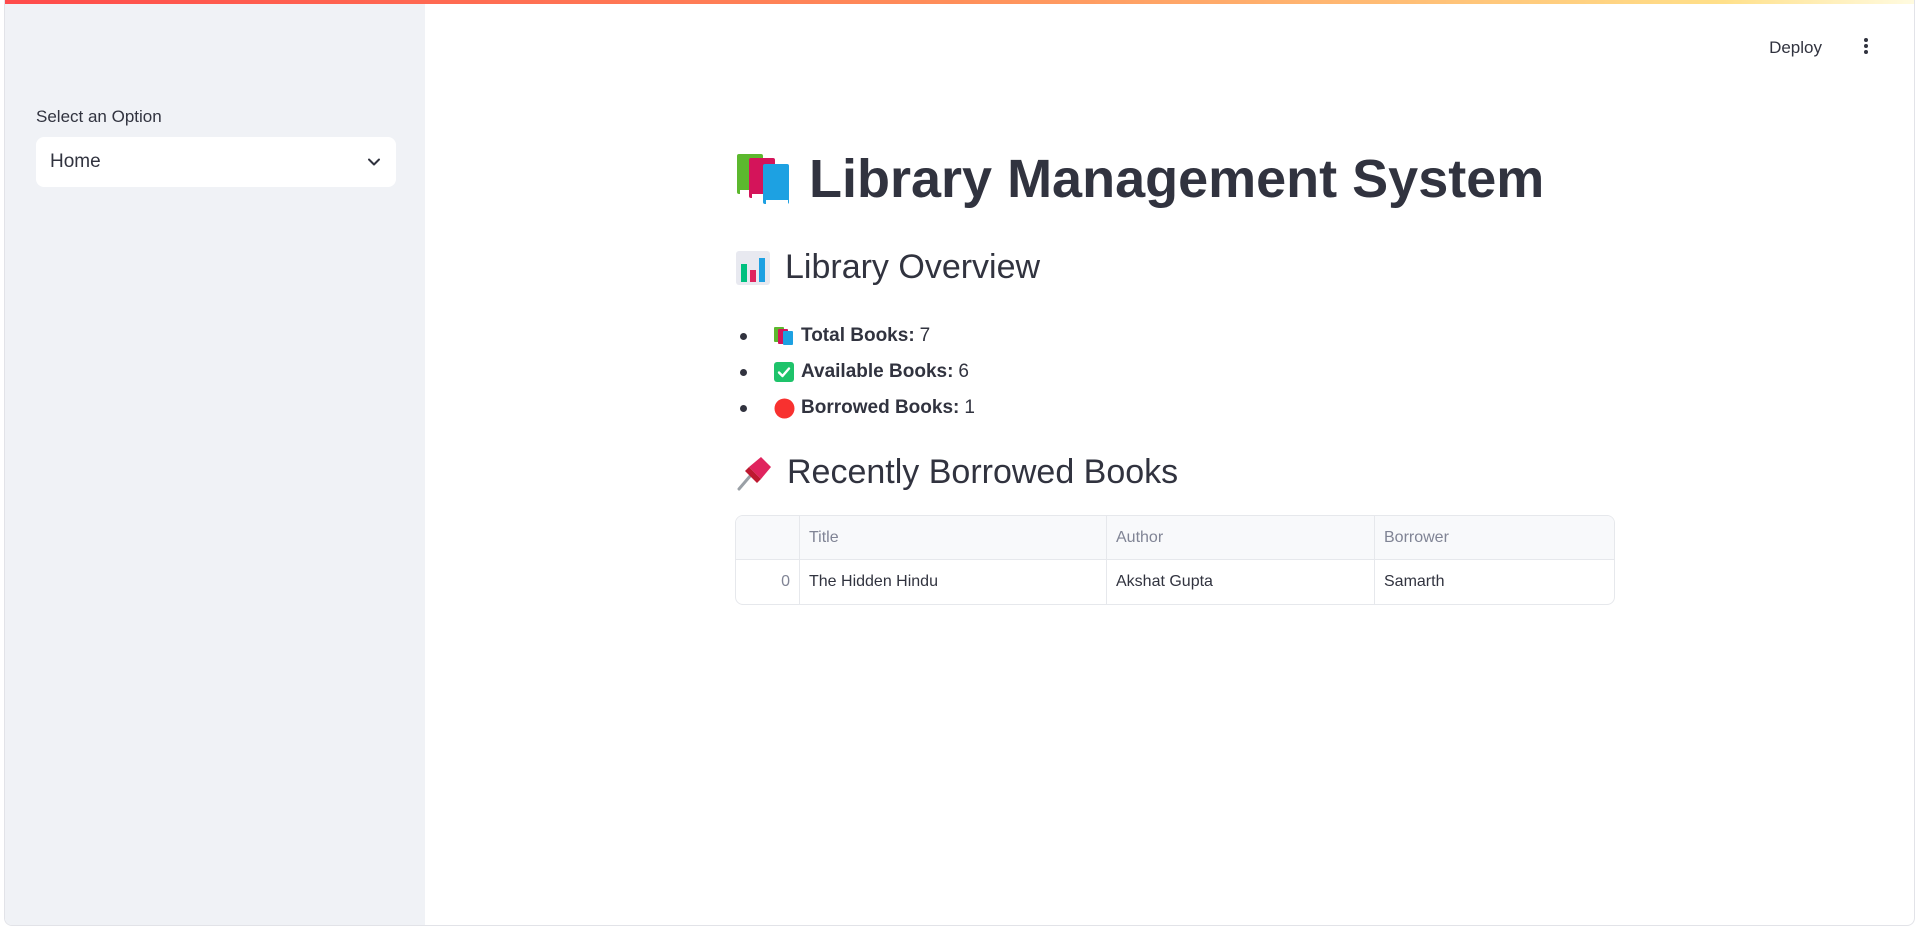 Image resolution: width=1919 pixels, height=926 pixels. I want to click on overview-heading: Library Overview, so click(1175, 267).